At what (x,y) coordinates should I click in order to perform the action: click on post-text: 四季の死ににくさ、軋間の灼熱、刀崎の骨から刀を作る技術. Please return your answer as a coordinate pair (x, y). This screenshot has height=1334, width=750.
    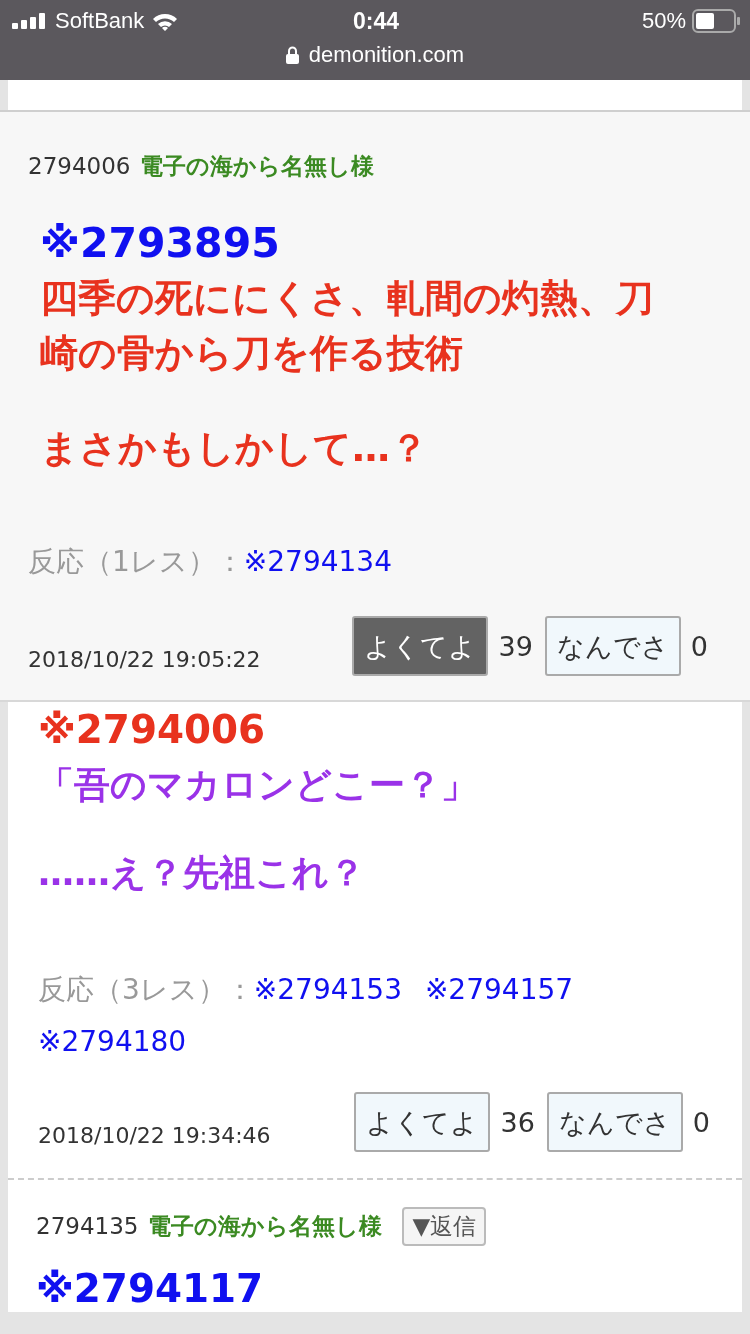
    Looking at the image, I should click on (347, 326).